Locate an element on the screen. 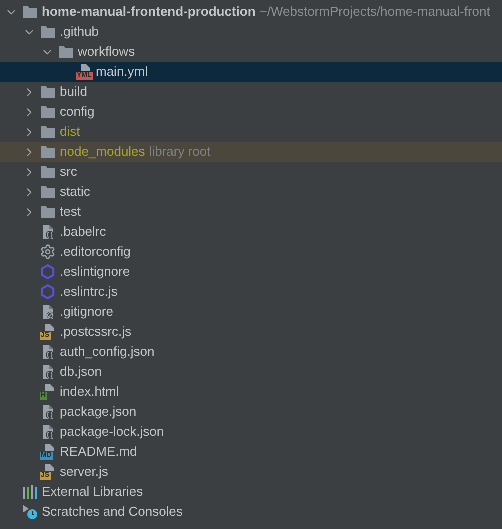  tree-row: test is located at coordinates (251, 212).